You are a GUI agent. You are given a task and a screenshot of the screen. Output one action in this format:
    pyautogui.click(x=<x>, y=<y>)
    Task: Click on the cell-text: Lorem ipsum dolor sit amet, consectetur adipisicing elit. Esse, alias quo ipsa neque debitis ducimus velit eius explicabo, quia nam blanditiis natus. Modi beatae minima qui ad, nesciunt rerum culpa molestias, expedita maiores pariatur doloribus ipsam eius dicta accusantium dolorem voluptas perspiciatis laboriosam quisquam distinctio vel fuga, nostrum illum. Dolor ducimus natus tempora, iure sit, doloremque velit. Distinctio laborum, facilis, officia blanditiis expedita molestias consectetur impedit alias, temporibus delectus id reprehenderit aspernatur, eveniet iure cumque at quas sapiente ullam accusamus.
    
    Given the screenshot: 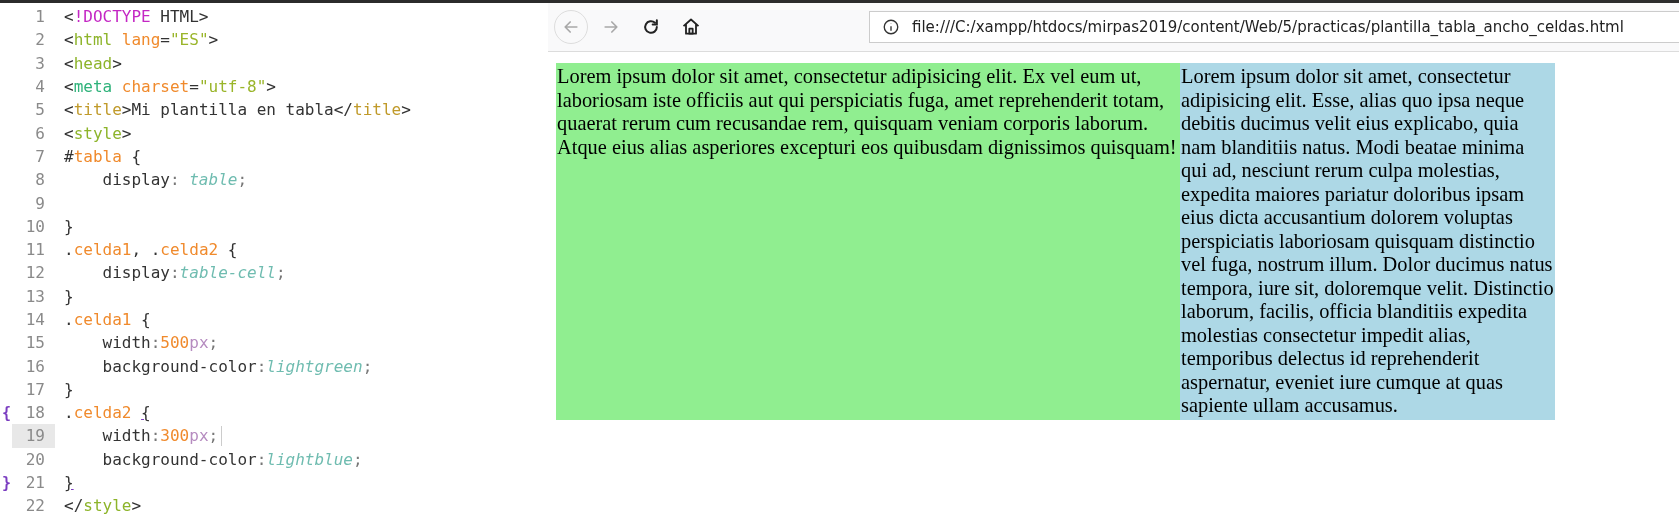 What is the action you would take?
    pyautogui.click(x=1367, y=240)
    